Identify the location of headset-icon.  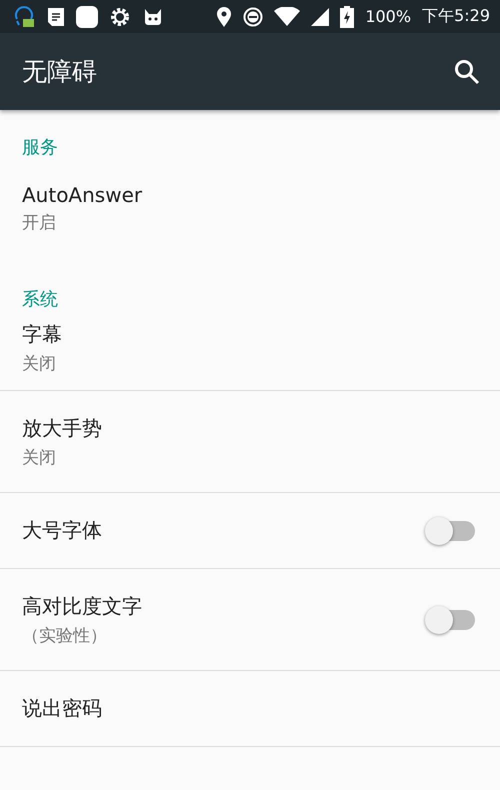
(25, 16).